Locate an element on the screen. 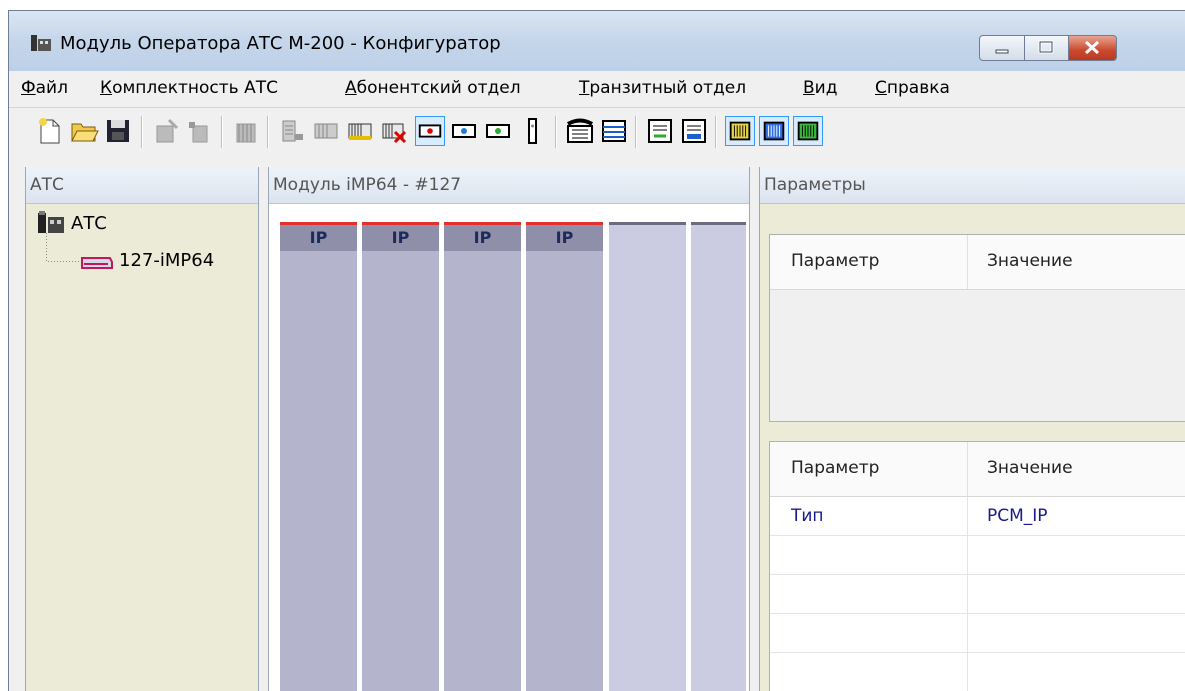 The image size is (1185, 691). save-icon is located at coordinates (118, 131).